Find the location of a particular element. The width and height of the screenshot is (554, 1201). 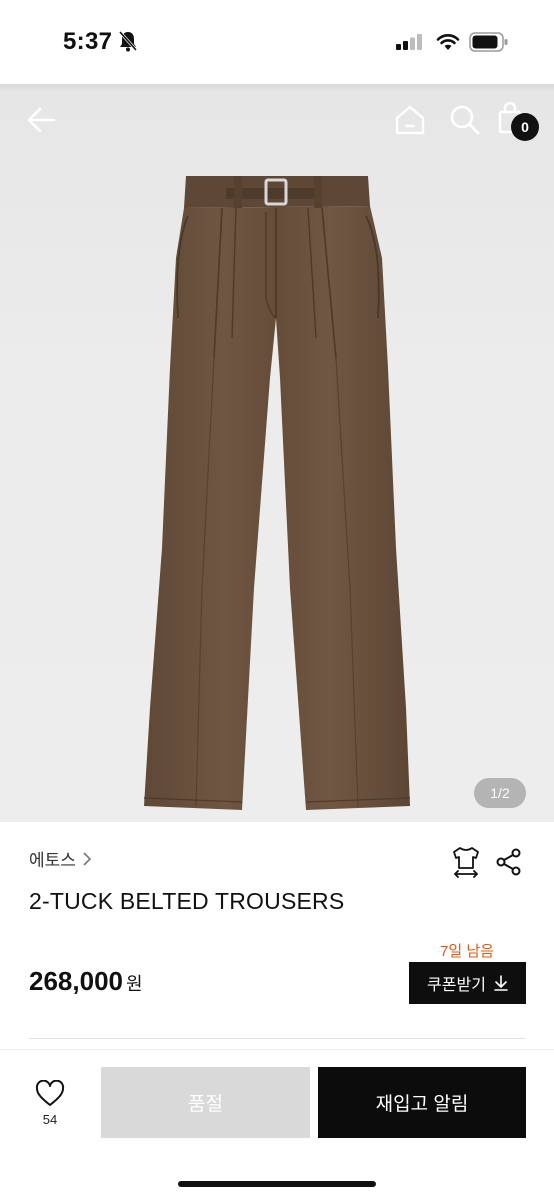

restock-alert-button: 재입고 알림 is located at coordinates (422, 1102).